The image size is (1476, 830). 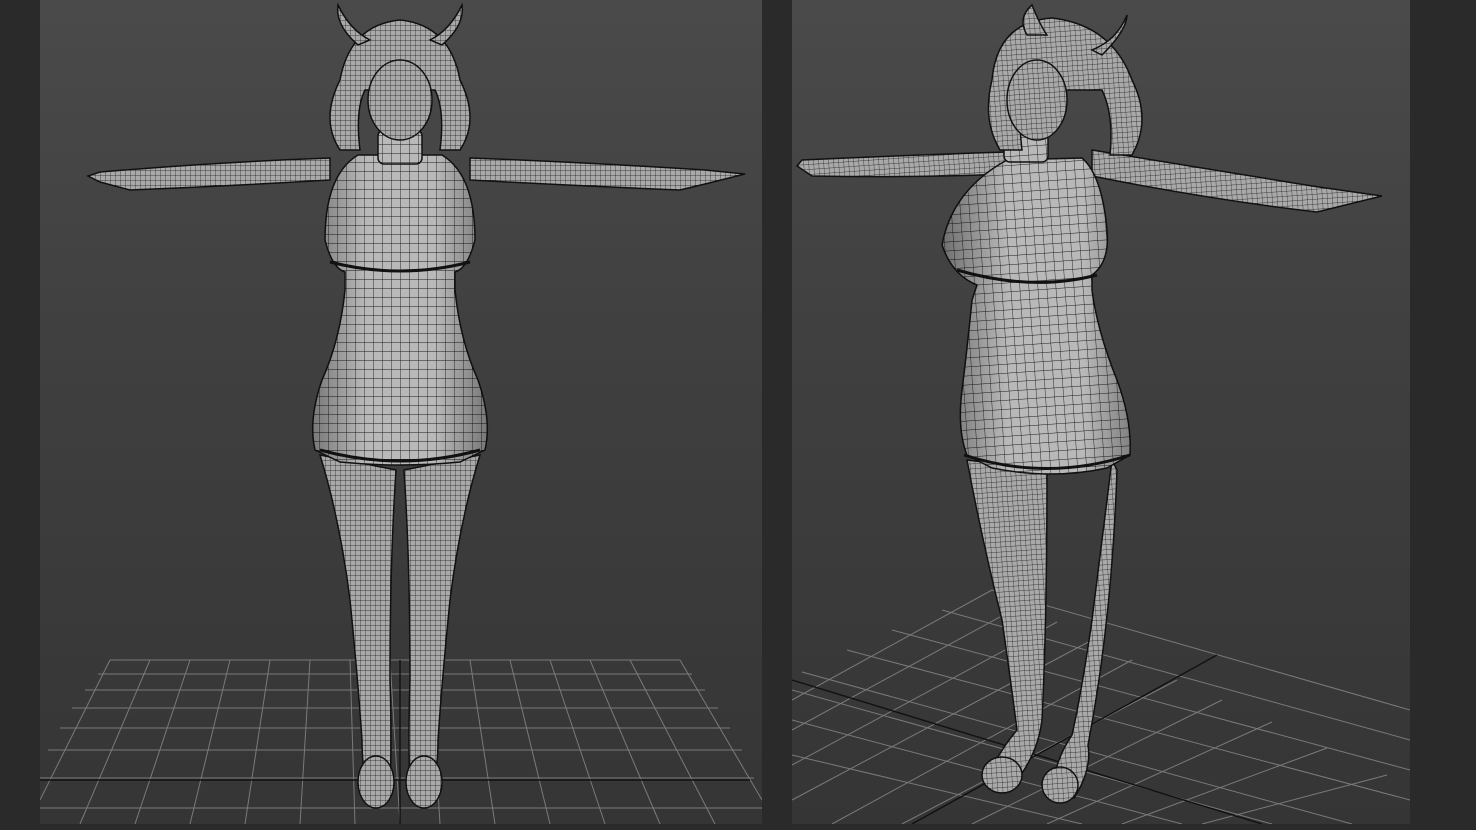 What do you see at coordinates (354, 24) in the screenshot?
I see `left-horn` at bounding box center [354, 24].